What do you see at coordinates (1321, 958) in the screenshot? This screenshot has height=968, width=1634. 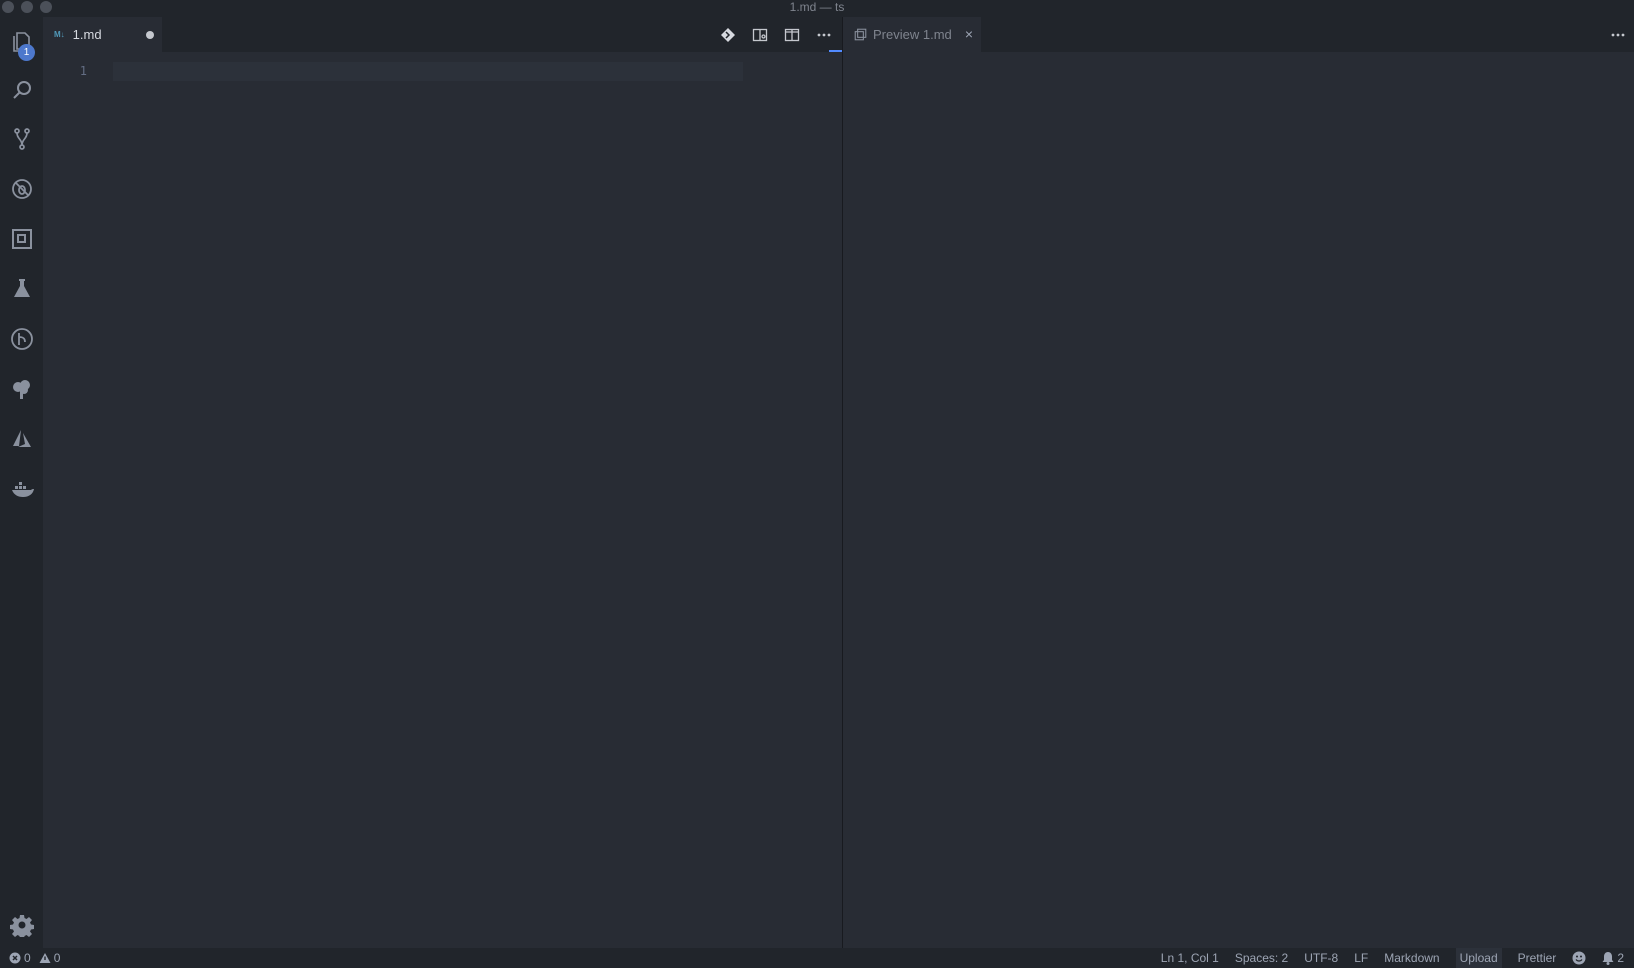 I see `encoding-status: UTF-8` at bounding box center [1321, 958].